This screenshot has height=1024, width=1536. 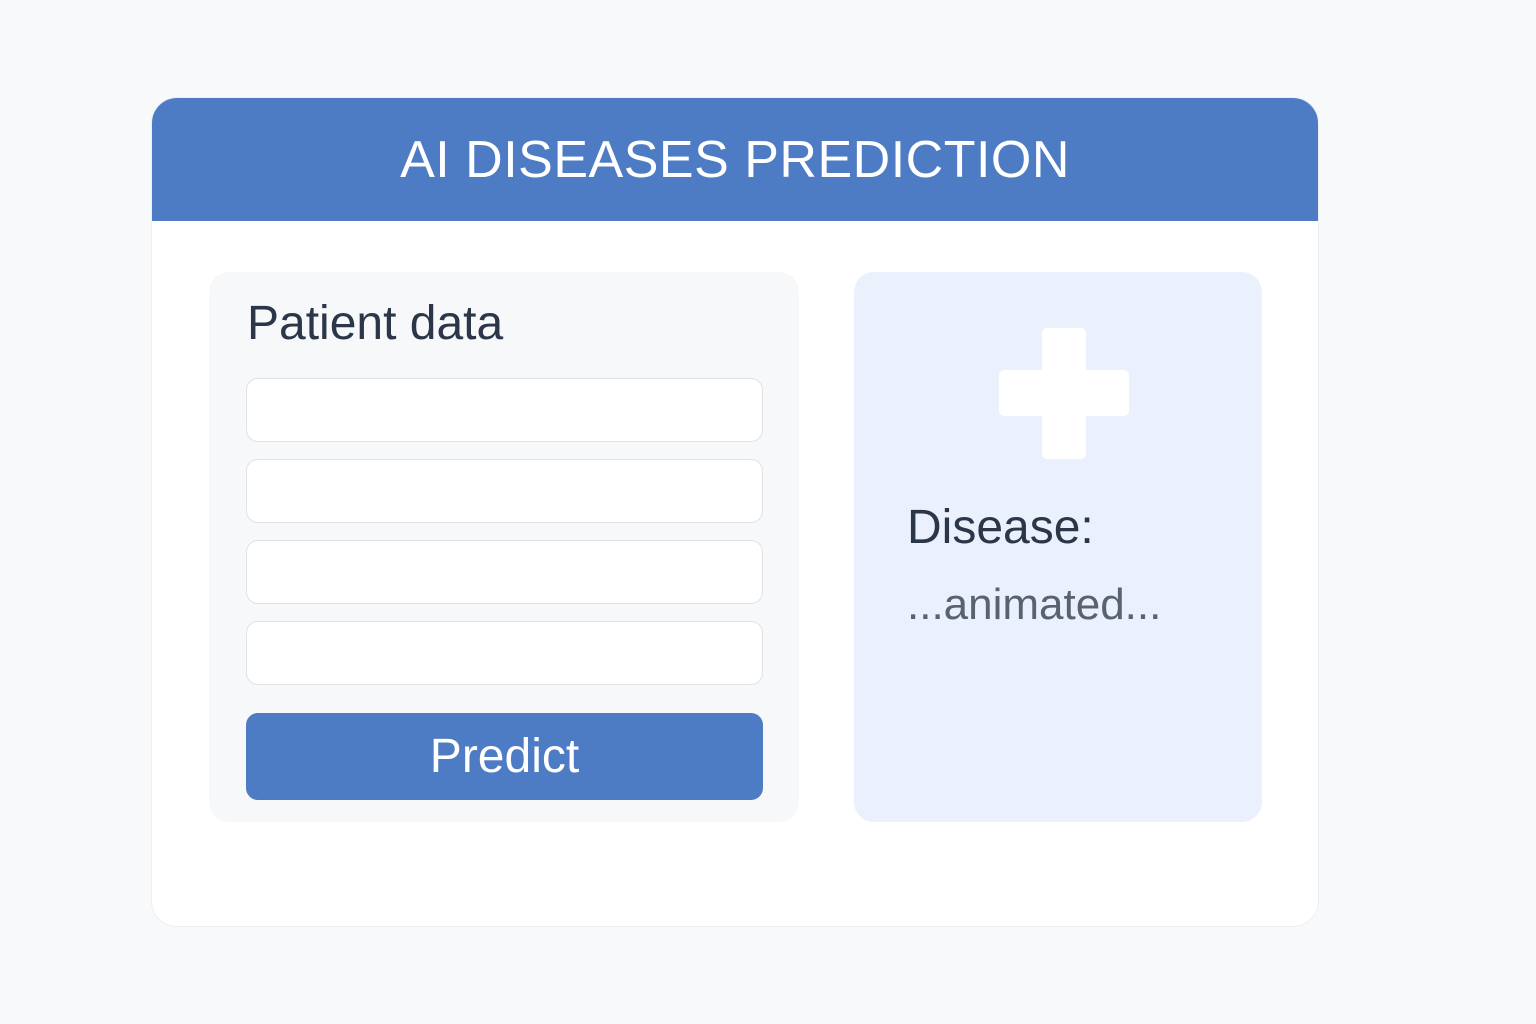 What do you see at coordinates (375, 323) in the screenshot?
I see `patient-data-title: Patient data` at bounding box center [375, 323].